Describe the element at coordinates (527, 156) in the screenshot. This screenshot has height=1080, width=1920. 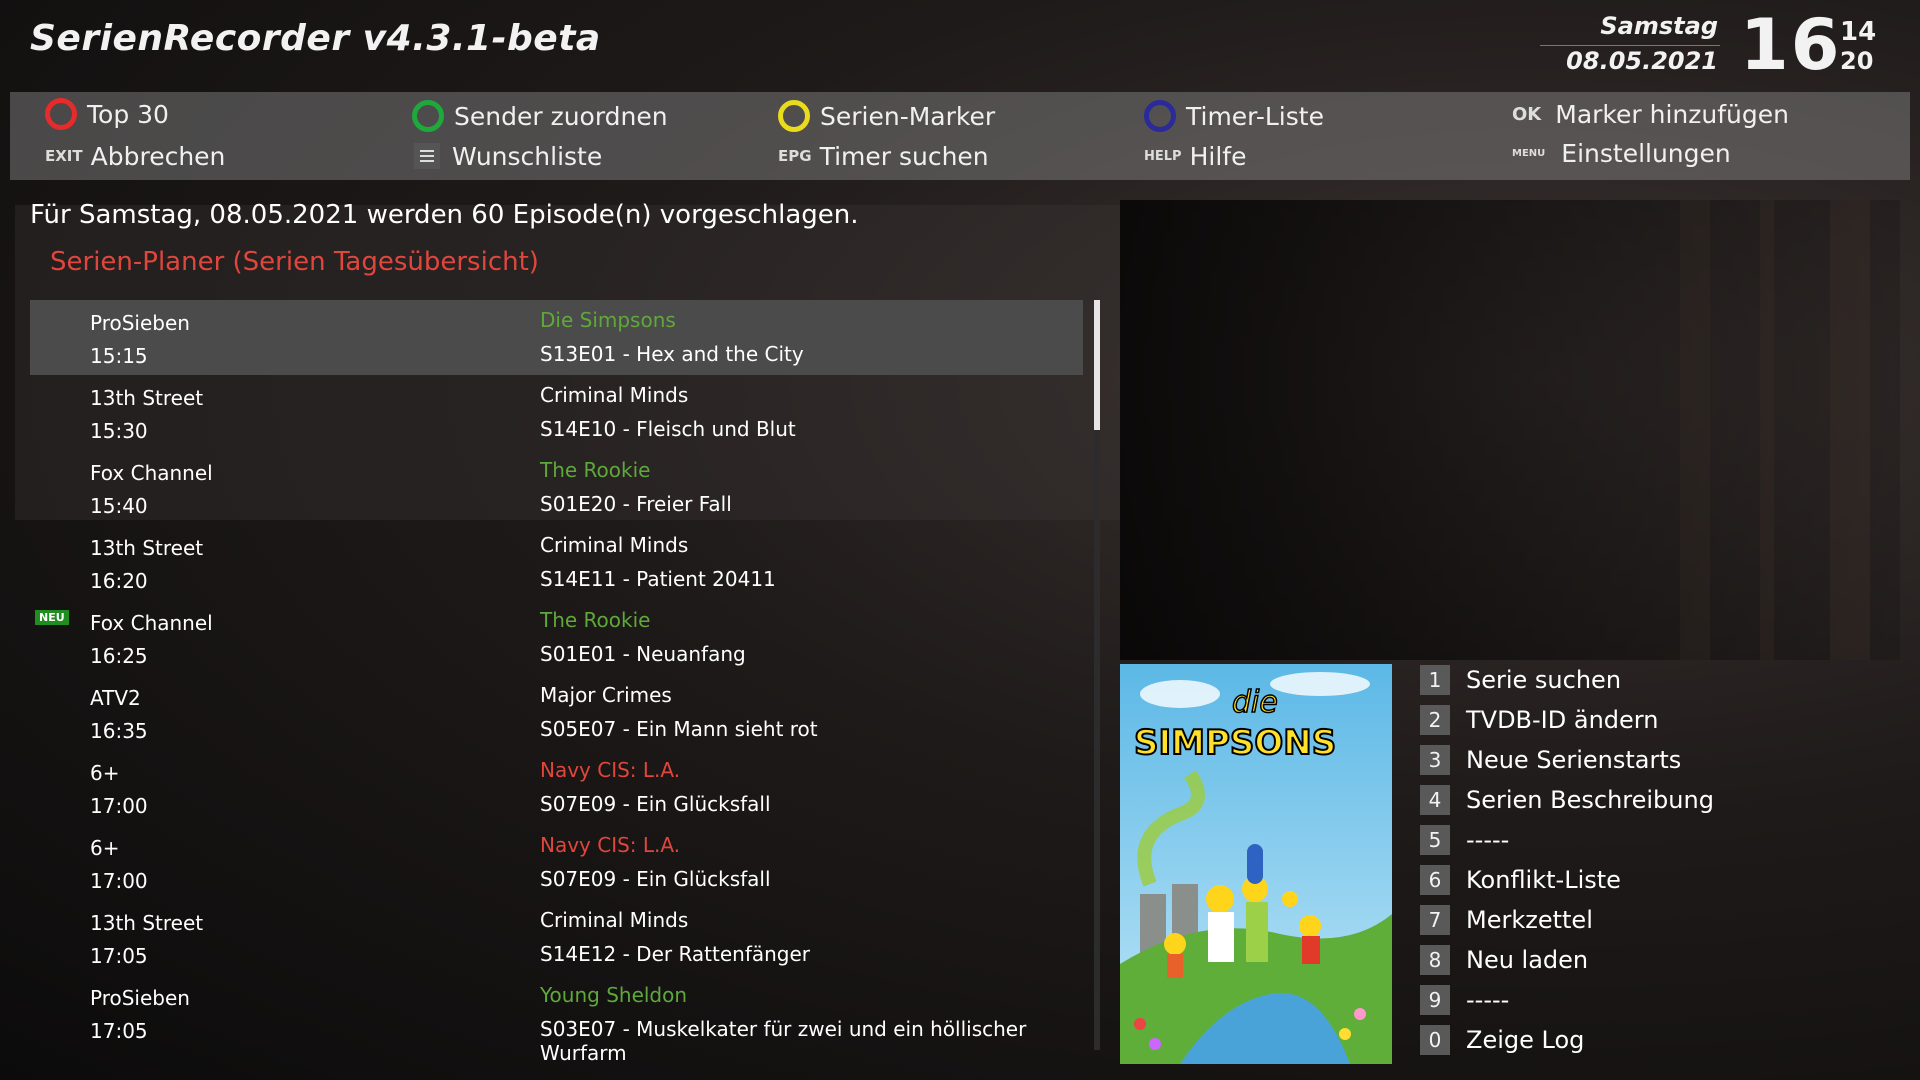
I see `button-label: Wunschliste` at that location.